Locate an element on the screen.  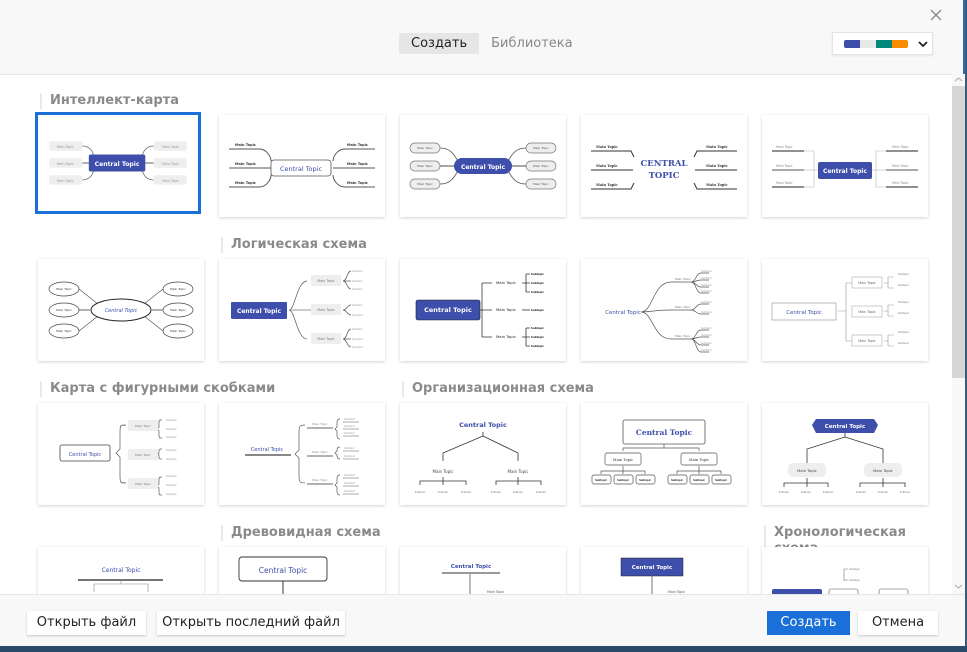
tab-create: Создать is located at coordinates (439, 43).